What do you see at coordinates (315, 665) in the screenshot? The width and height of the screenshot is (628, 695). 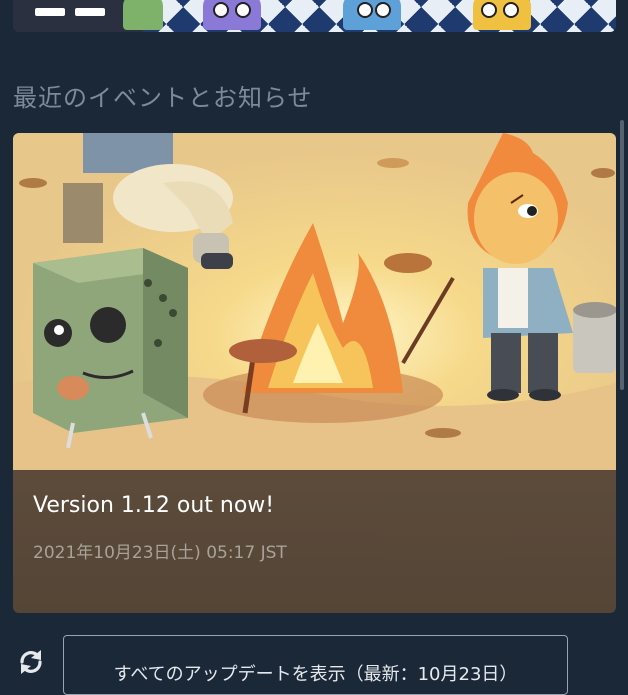 I see `all-updates-button: すべてのアップデートを表示（最新：10月23日）` at bounding box center [315, 665].